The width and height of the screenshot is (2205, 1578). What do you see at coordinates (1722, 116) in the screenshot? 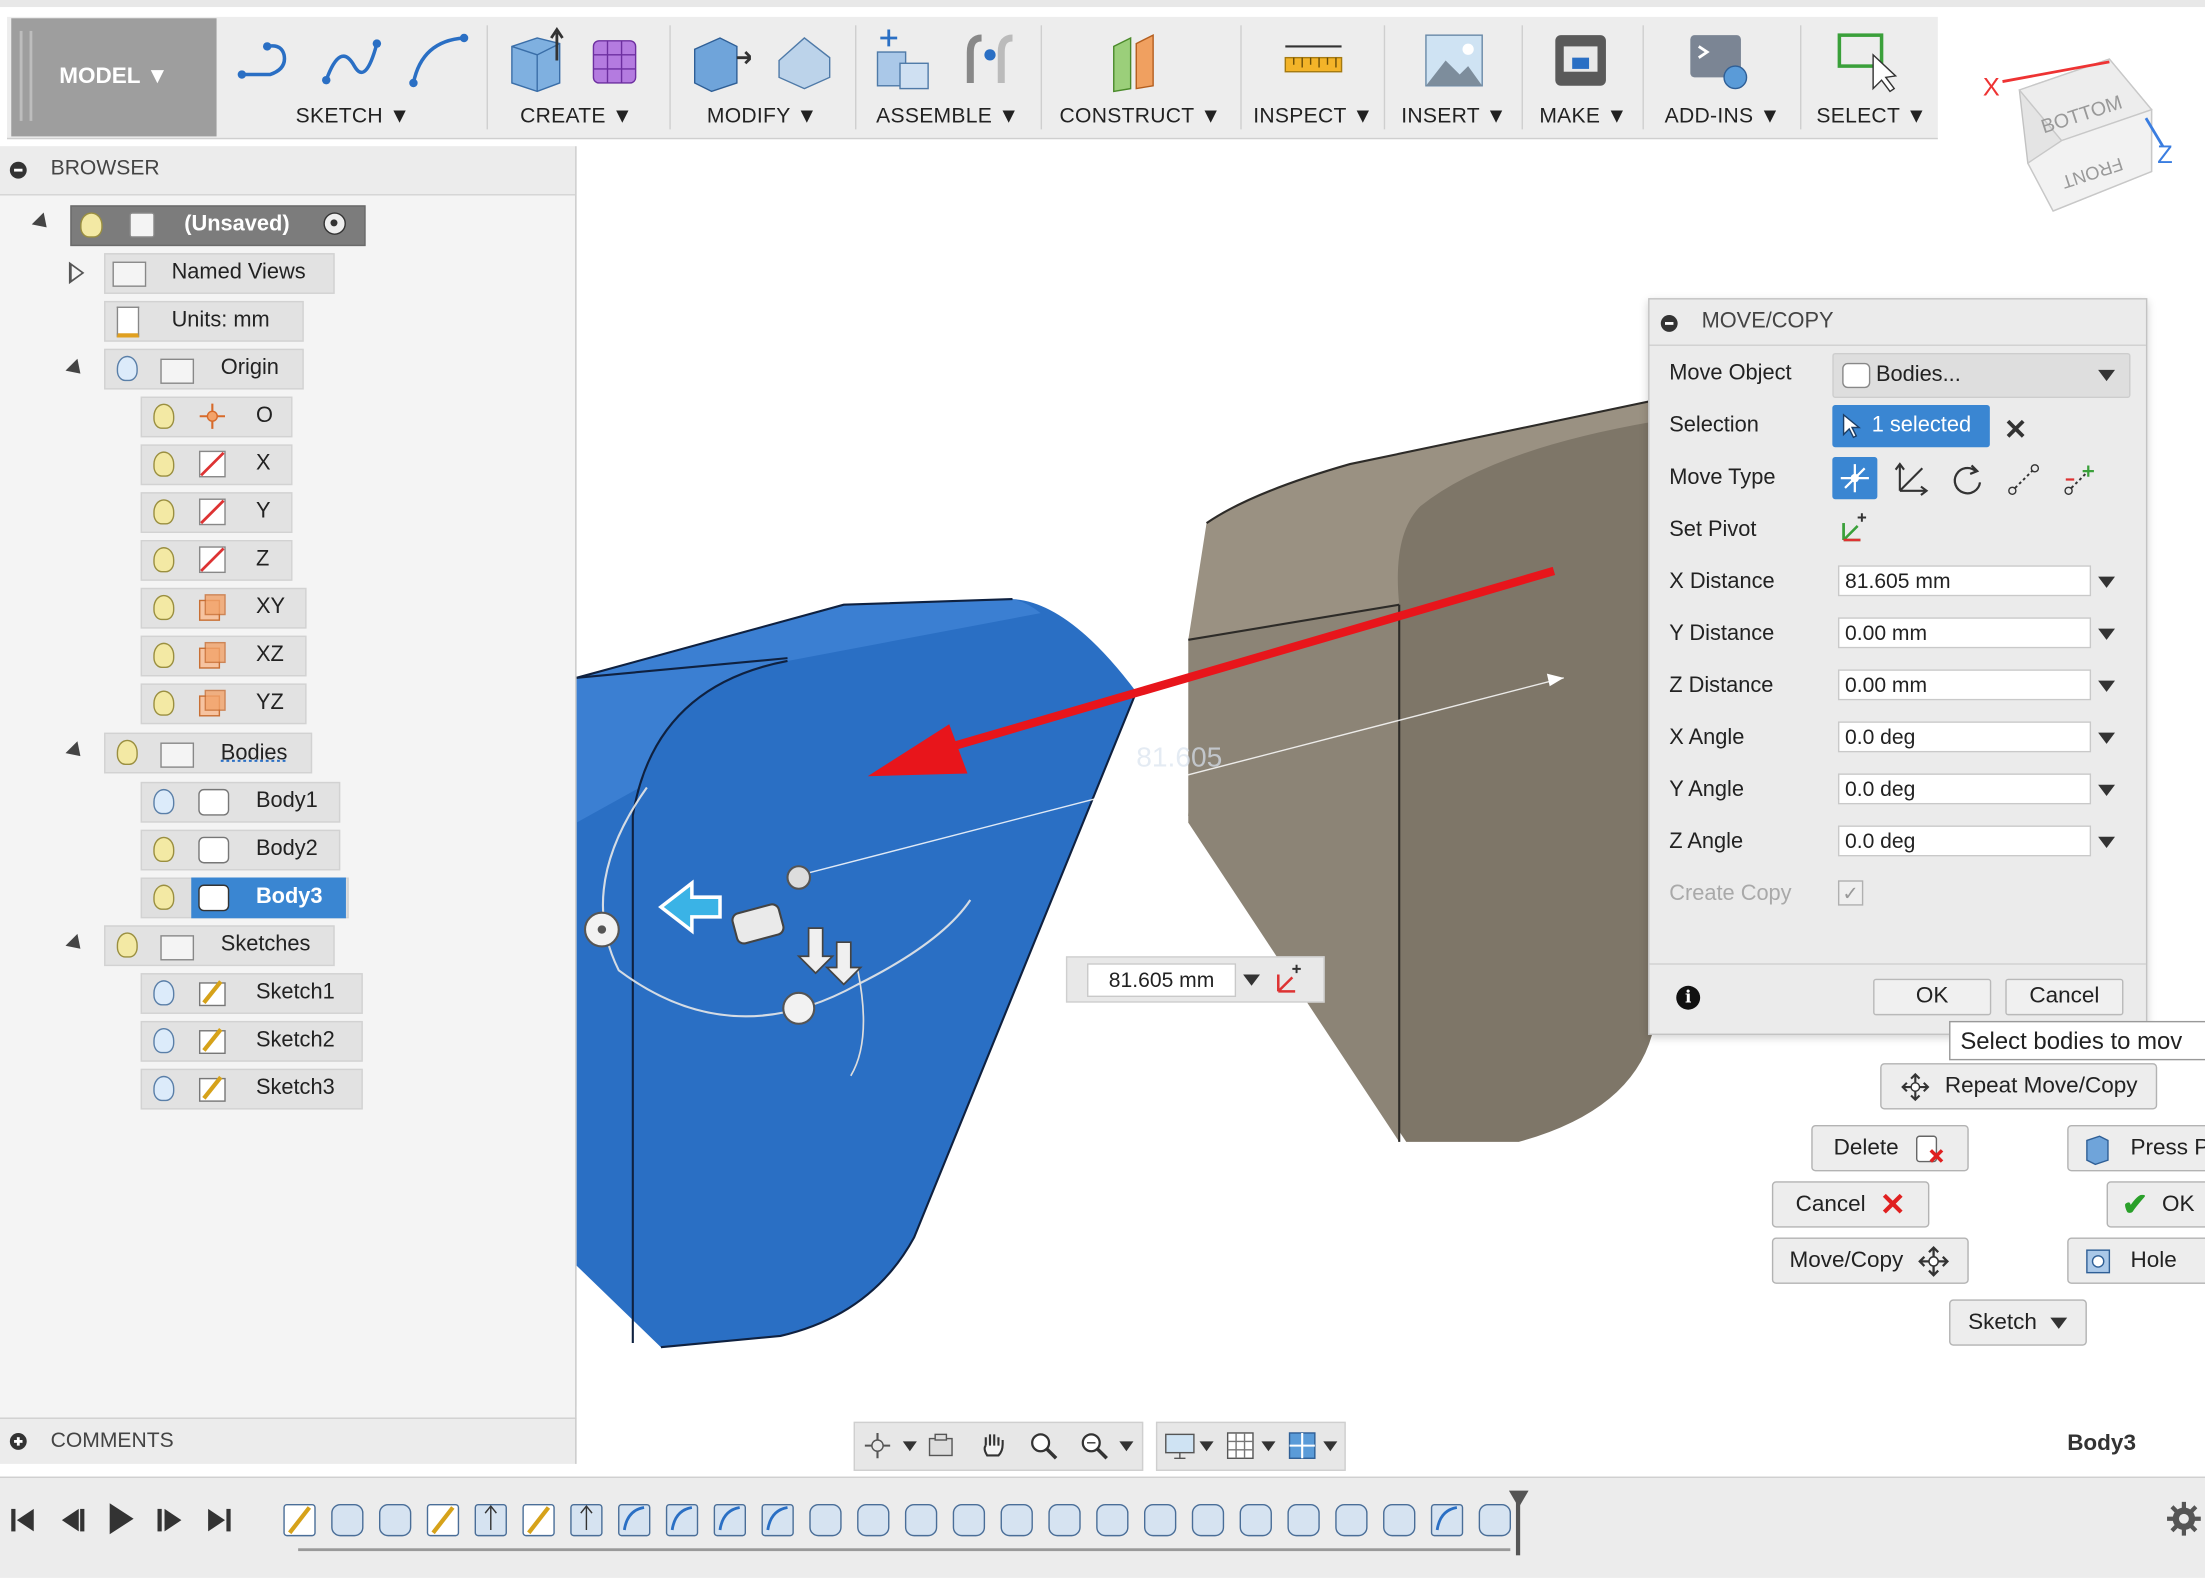
I see `addins-menu-label: ADD-INS ▼` at bounding box center [1722, 116].